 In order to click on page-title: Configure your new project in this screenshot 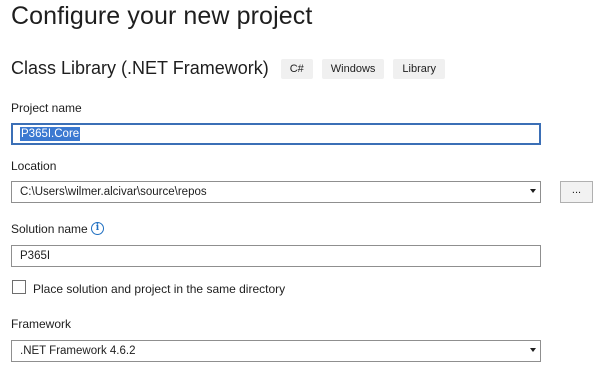, I will do `click(162, 16)`.